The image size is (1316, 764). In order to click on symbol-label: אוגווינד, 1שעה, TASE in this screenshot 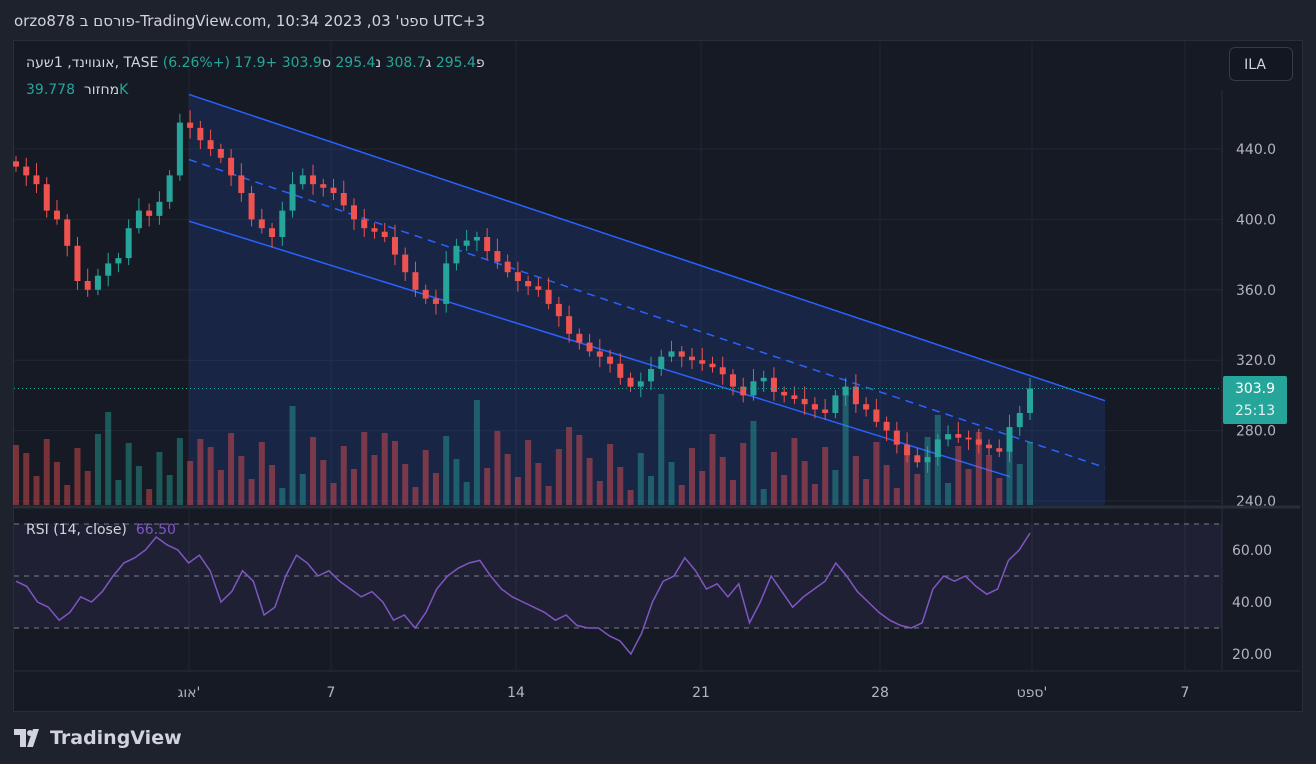, I will do `click(92, 63)`.